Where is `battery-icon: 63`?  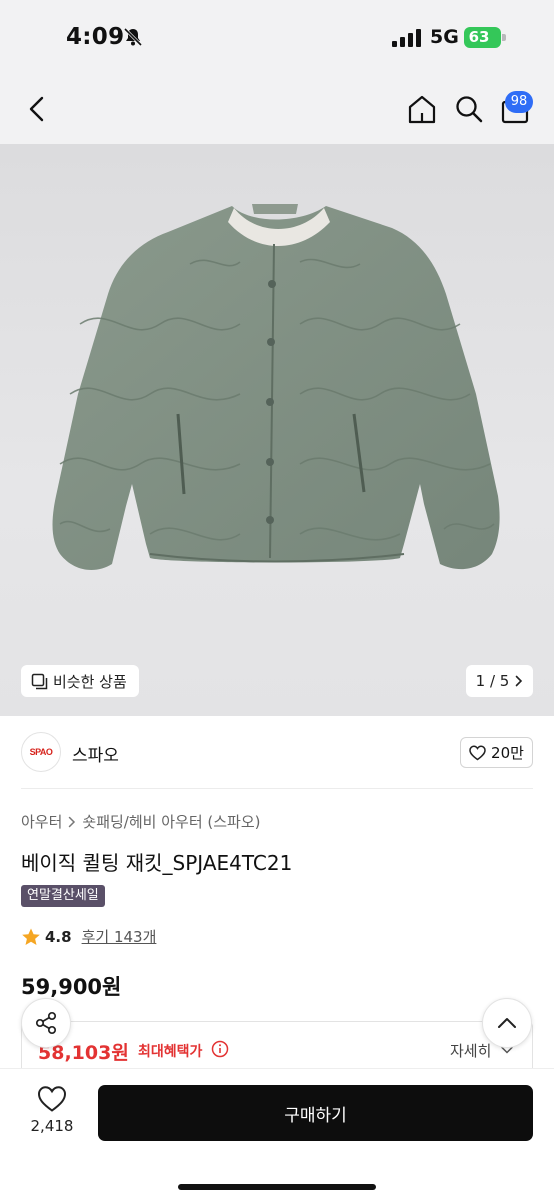
battery-icon: 63 is located at coordinates (485, 37).